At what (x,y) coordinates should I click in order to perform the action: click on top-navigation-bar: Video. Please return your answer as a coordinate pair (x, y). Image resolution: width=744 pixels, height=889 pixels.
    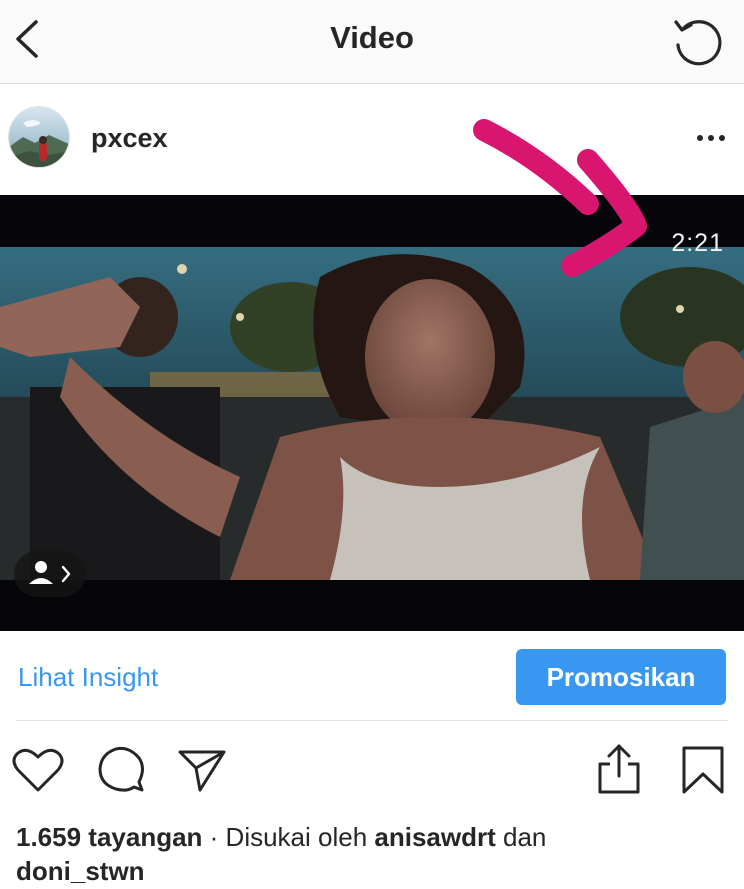
    Looking at the image, I should click on (372, 42).